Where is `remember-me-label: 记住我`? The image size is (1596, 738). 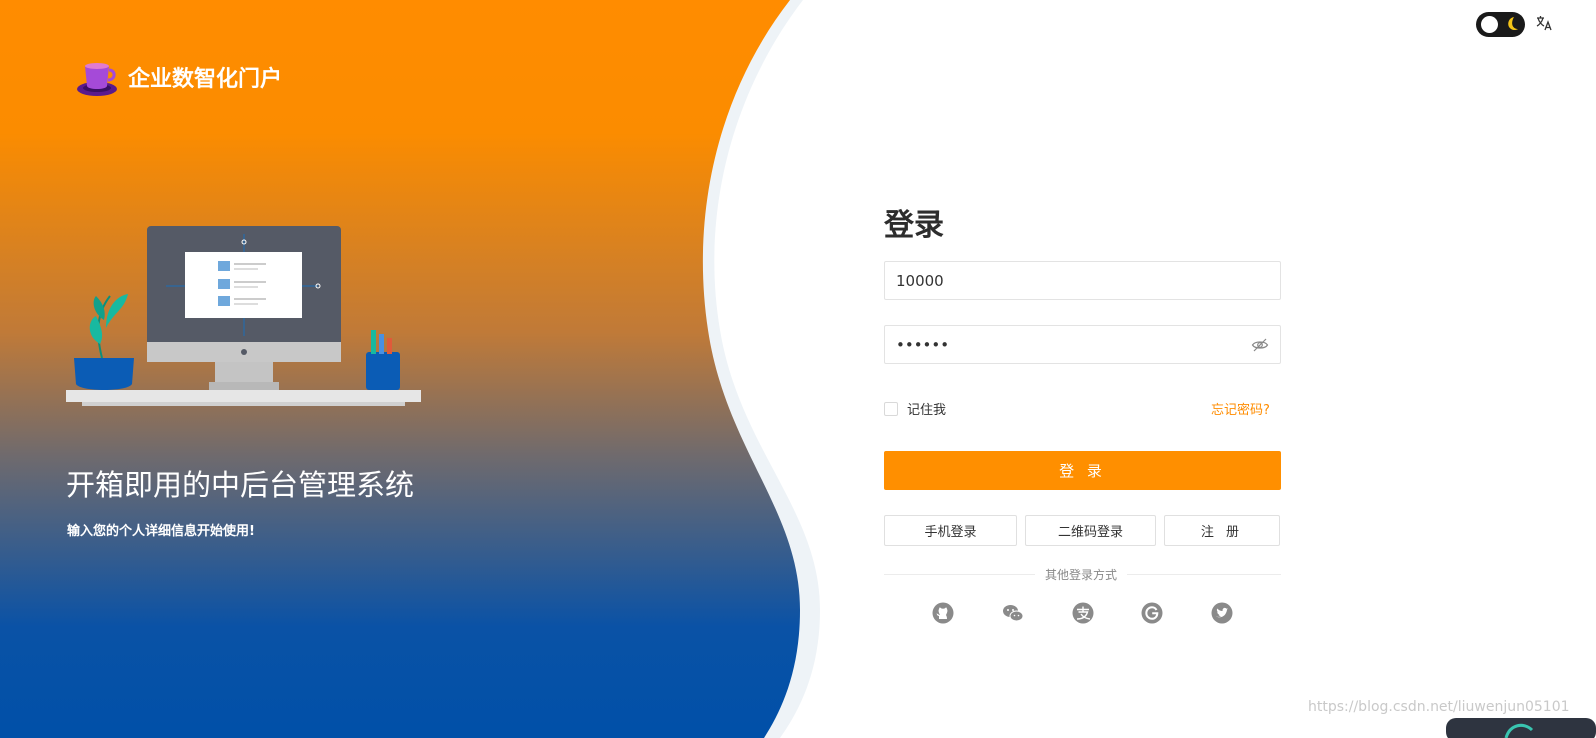 remember-me-label: 记住我 is located at coordinates (927, 410).